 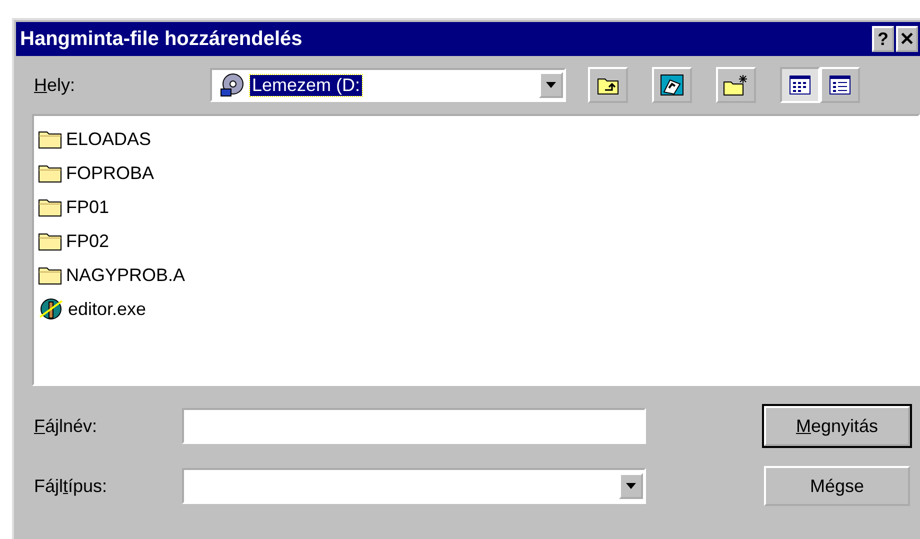 I want to click on details-view-icon, so click(x=840, y=85).